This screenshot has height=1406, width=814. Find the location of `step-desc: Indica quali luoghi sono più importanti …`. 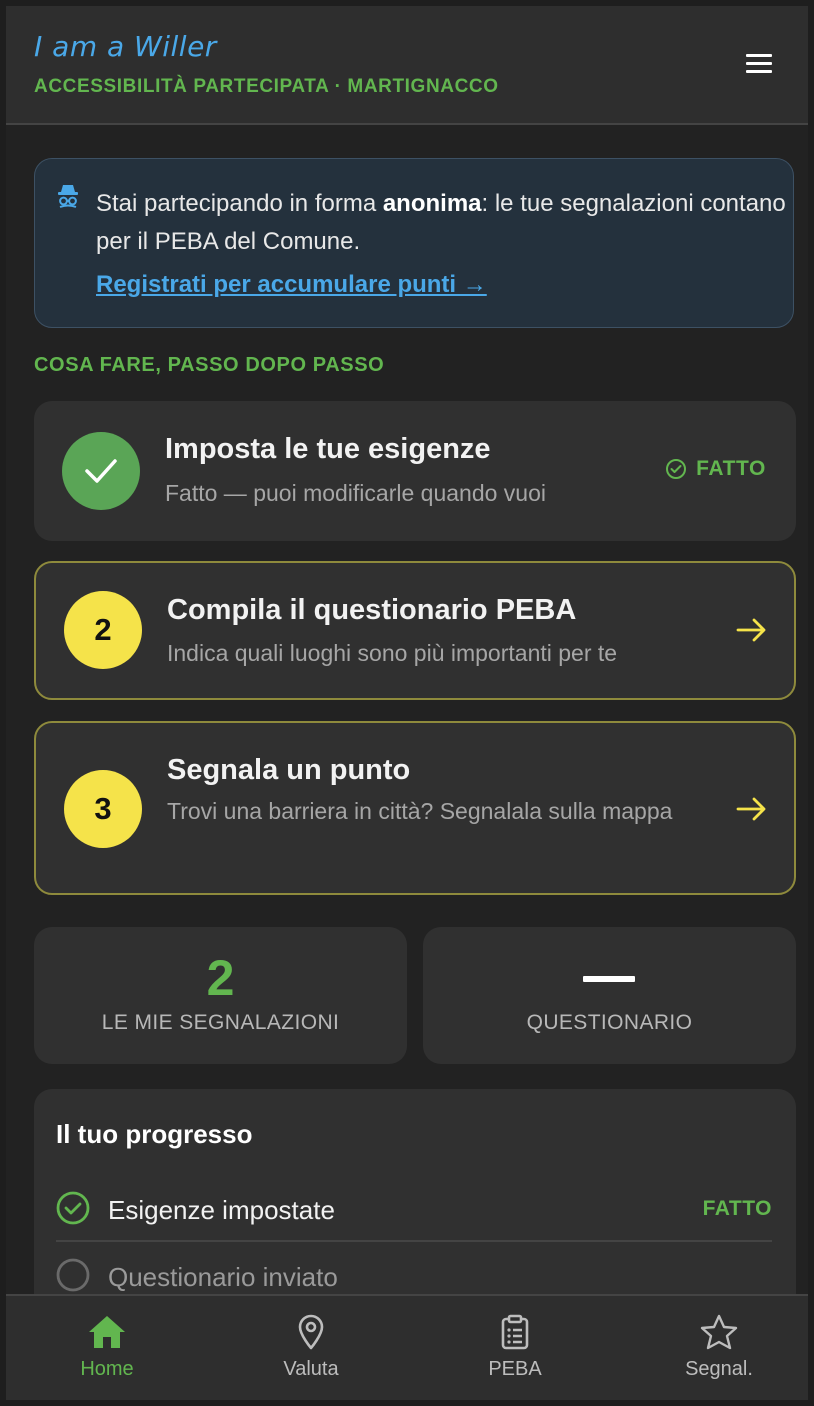

step-desc: Indica quali luoghi sono più importanti … is located at coordinates (392, 653).